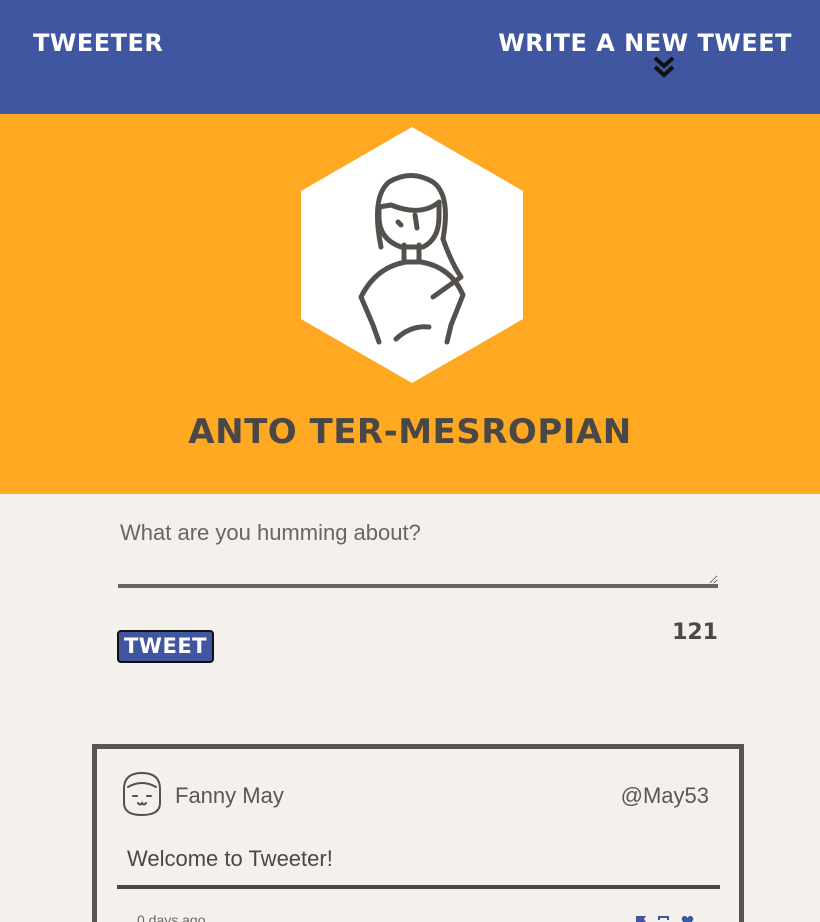  What do you see at coordinates (230, 858) in the screenshot?
I see `tweet-text: Welcome to Tweeter!` at bounding box center [230, 858].